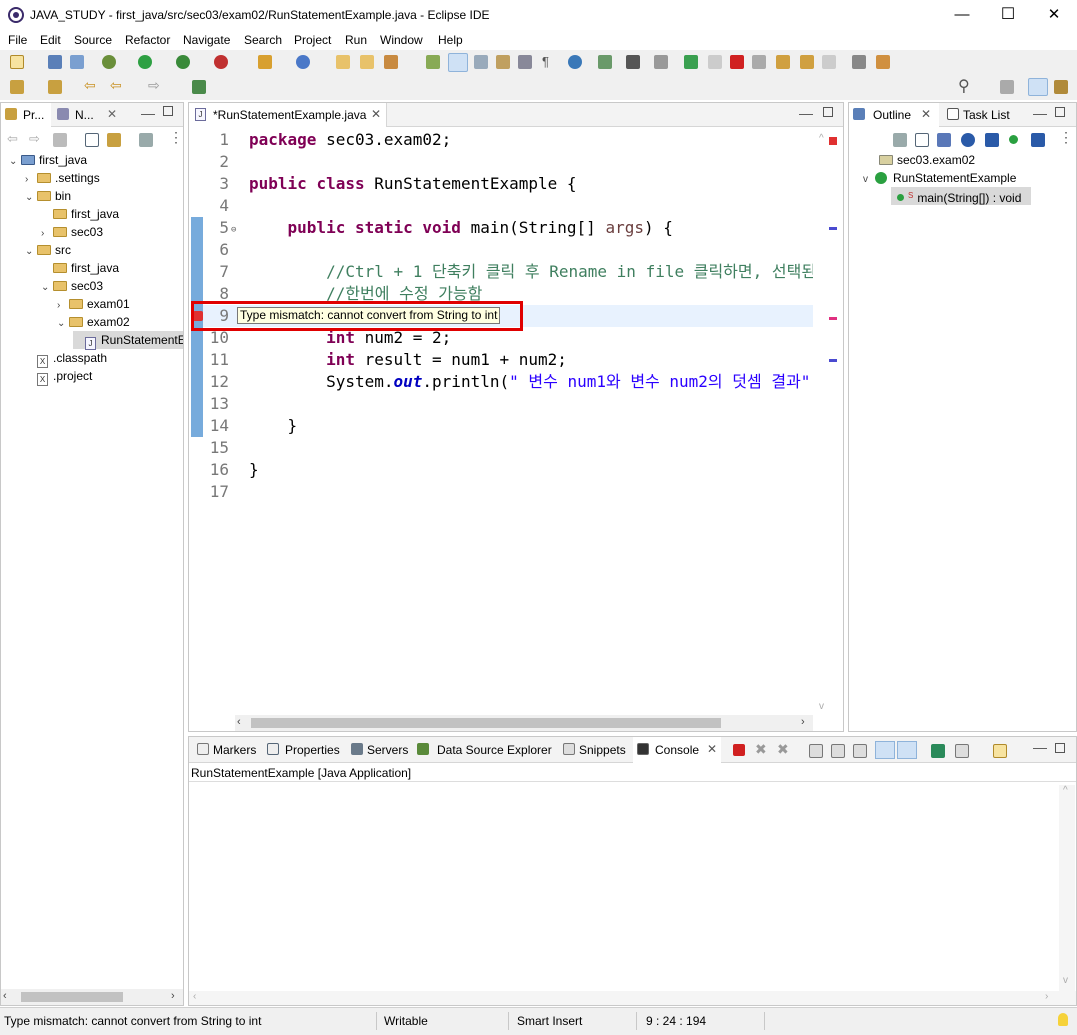 The height and width of the screenshot is (1035, 1077). Describe the element at coordinates (807, 62) in the screenshot. I see `step-over-icon` at that location.